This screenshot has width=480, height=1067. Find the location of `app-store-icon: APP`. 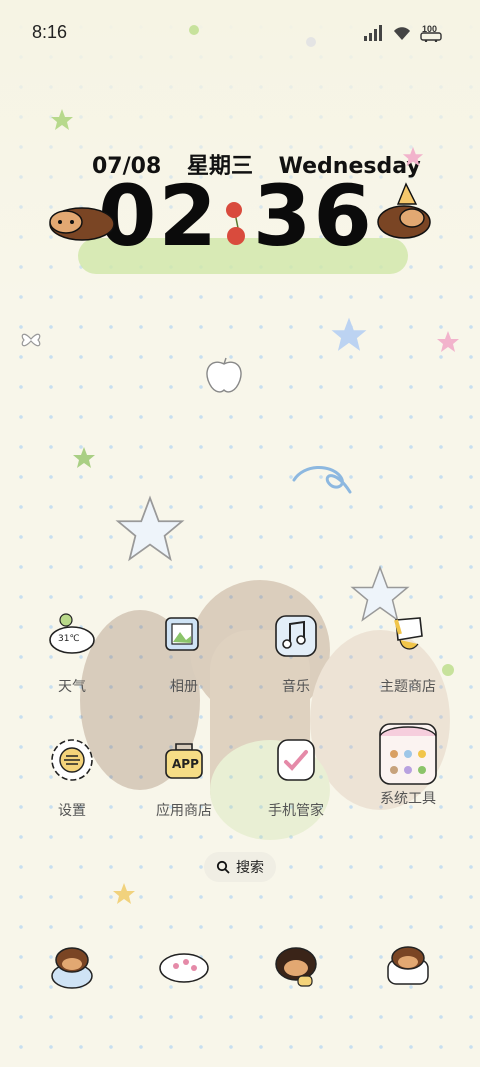

app-store-icon: APP is located at coordinates (184, 760).